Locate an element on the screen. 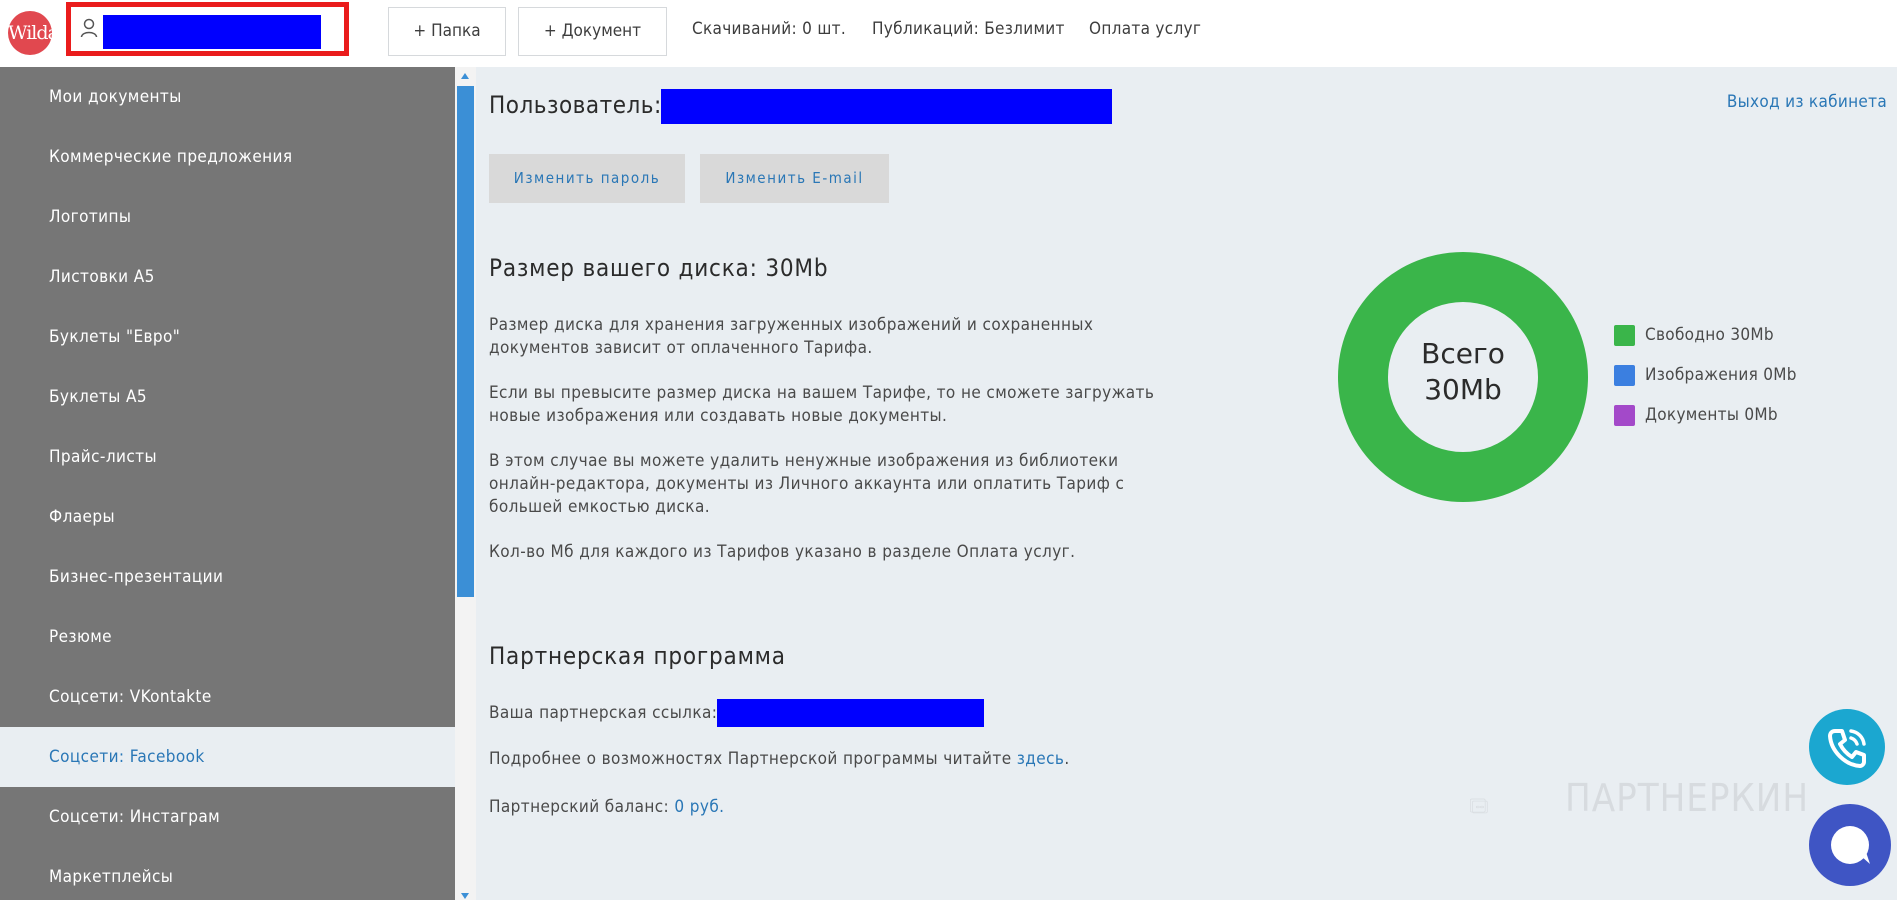 The height and width of the screenshot is (900, 1897). user-account-box is located at coordinates (207, 29).